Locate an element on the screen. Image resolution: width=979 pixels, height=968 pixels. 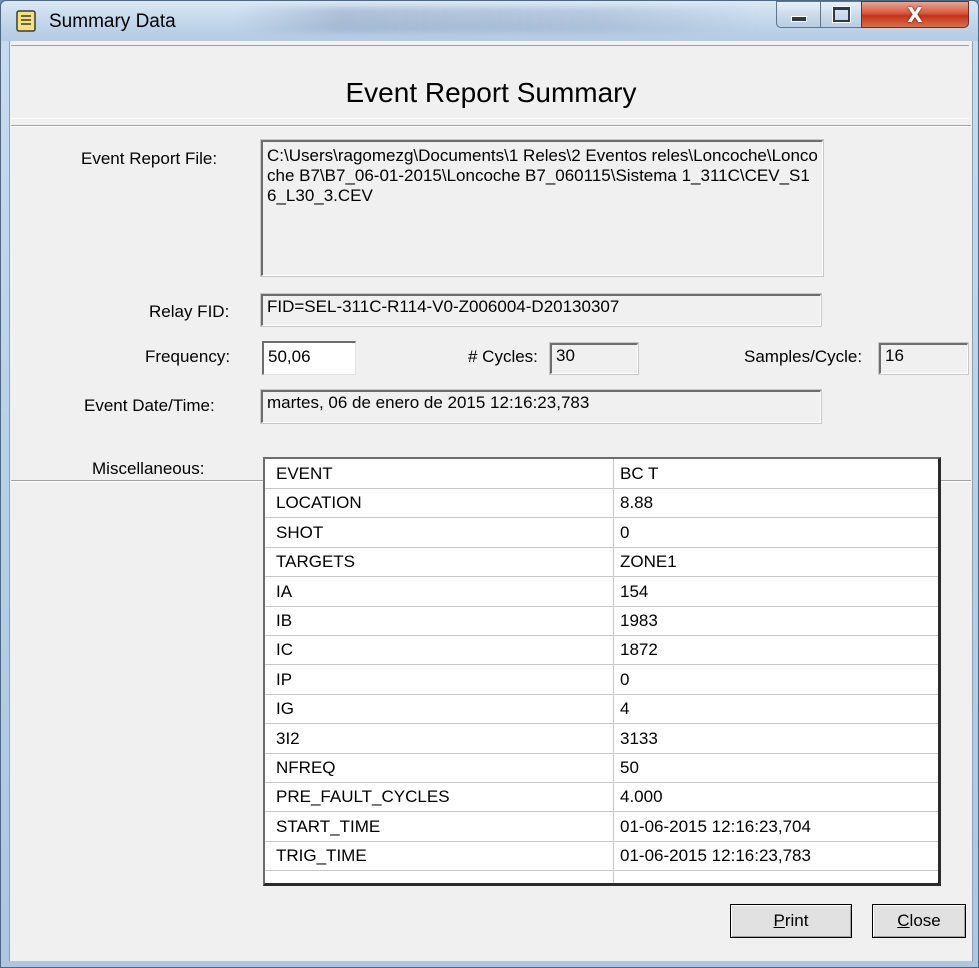
table-row: START_TIME 01-06-2015 12:16:23,704 is located at coordinates (601, 827).